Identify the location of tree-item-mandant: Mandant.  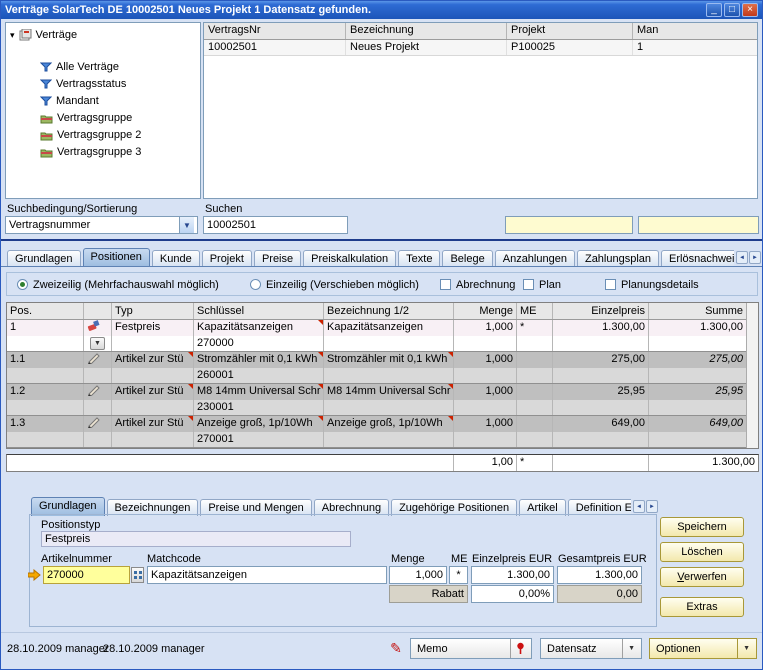
(69, 101).